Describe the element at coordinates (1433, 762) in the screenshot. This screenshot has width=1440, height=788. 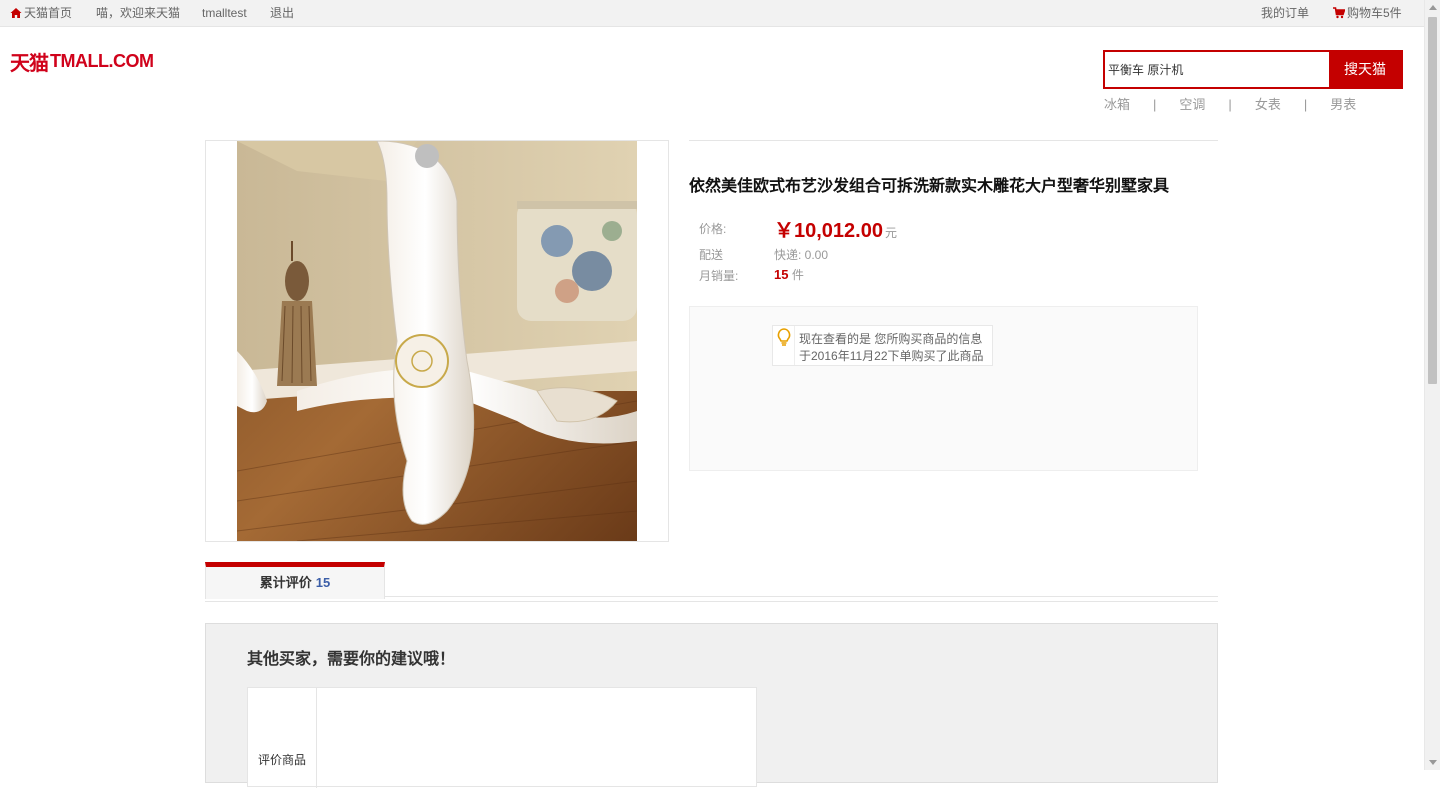
I see `scroll-down-icon` at that location.